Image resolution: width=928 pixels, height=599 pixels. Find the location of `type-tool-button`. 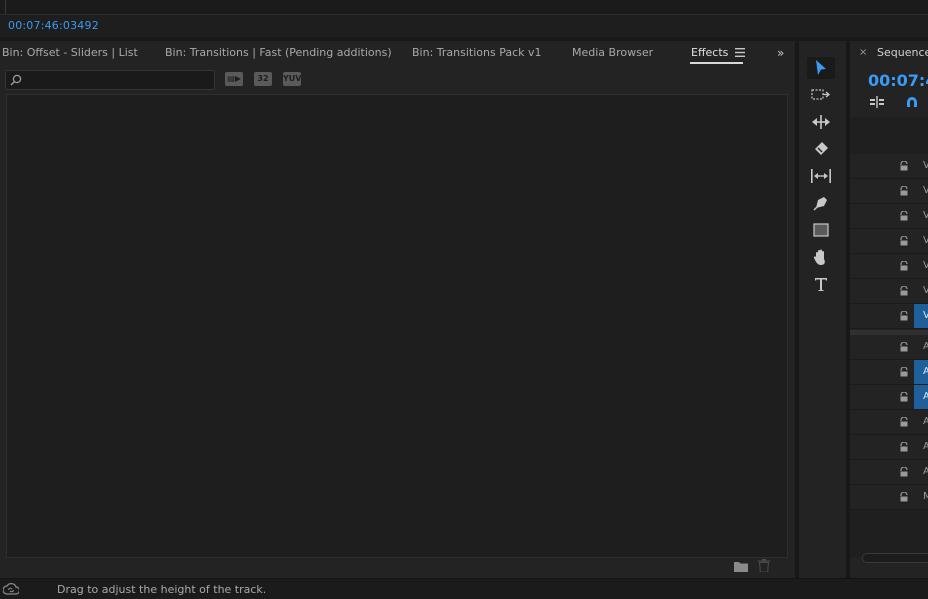

type-tool-button is located at coordinates (821, 284).